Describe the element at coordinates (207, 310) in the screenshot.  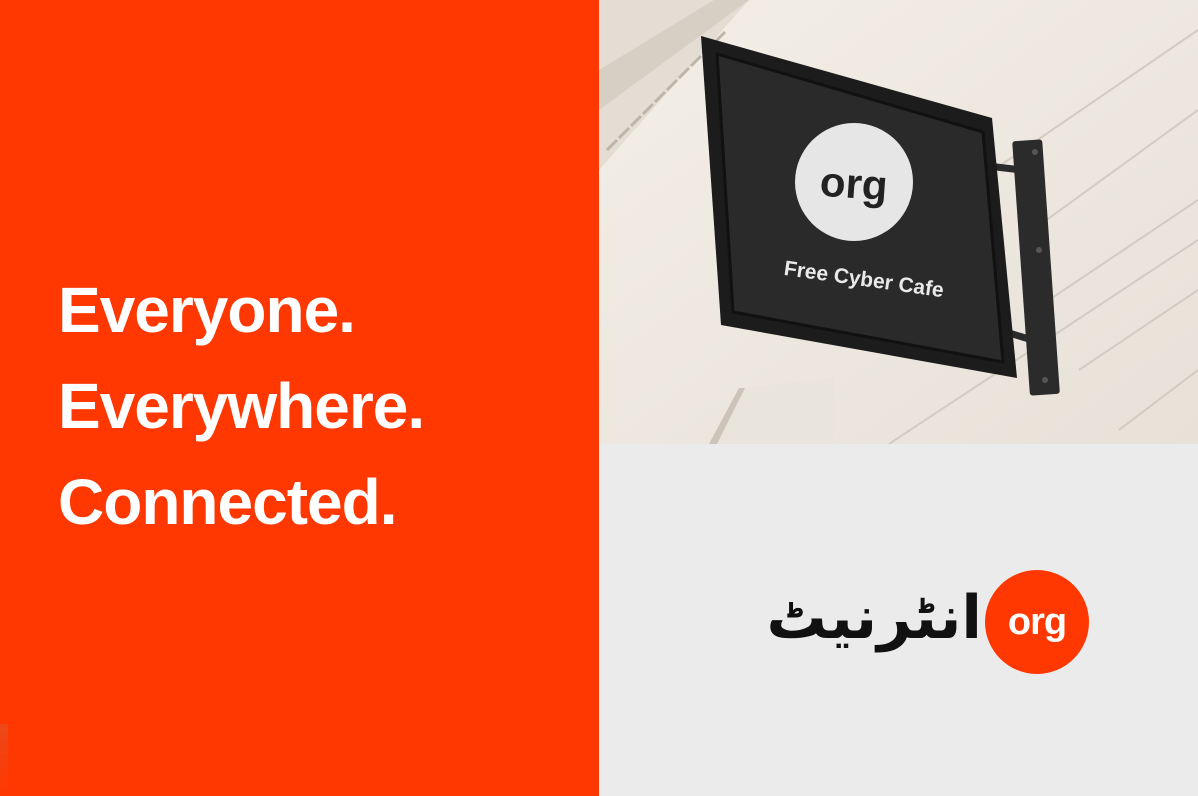
I see `headline-line-1: Everyone.` at that location.